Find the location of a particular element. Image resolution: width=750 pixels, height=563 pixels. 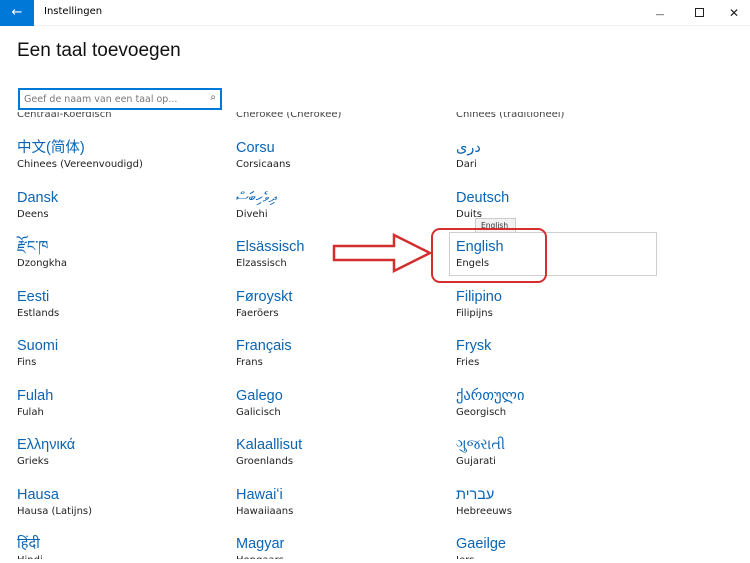

language-native-name: Ελληνικά is located at coordinates (46, 445).